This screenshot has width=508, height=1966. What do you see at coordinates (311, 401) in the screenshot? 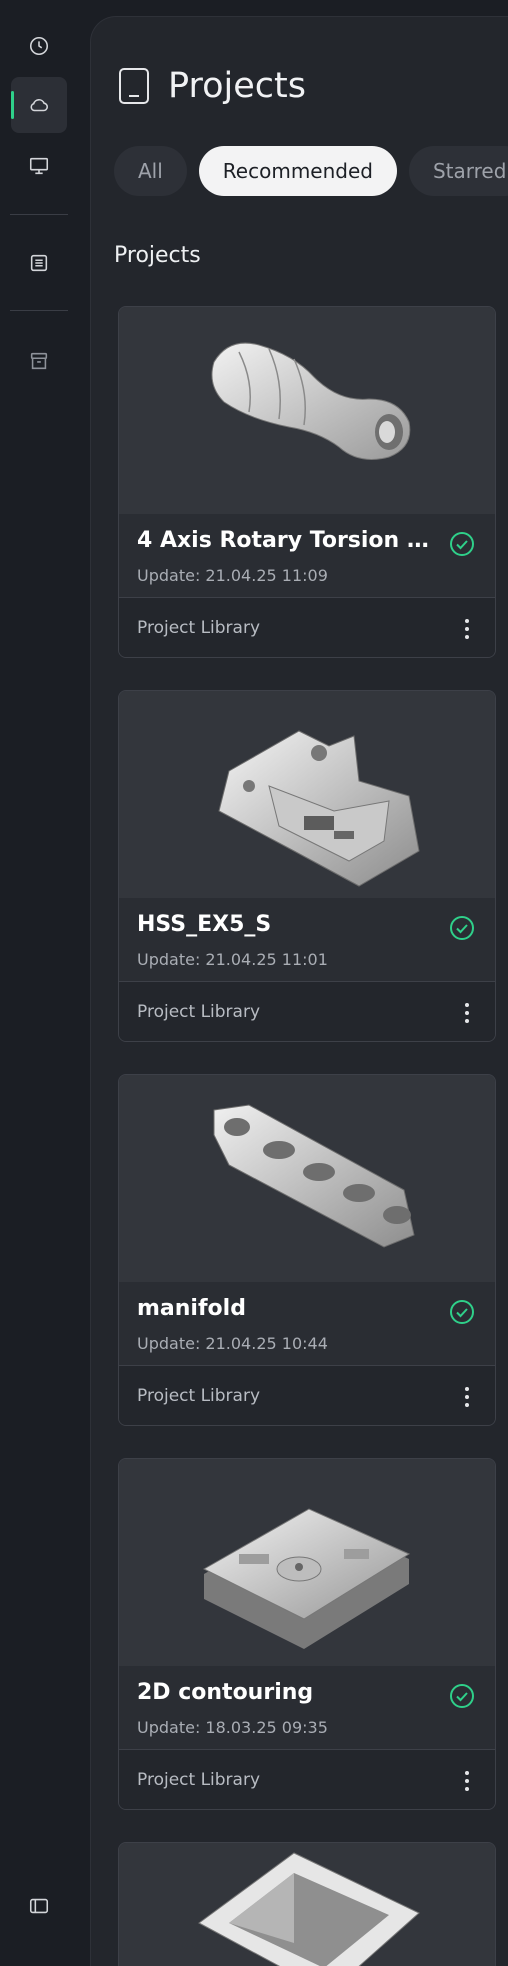
I see `torsion-shaft-image` at bounding box center [311, 401].